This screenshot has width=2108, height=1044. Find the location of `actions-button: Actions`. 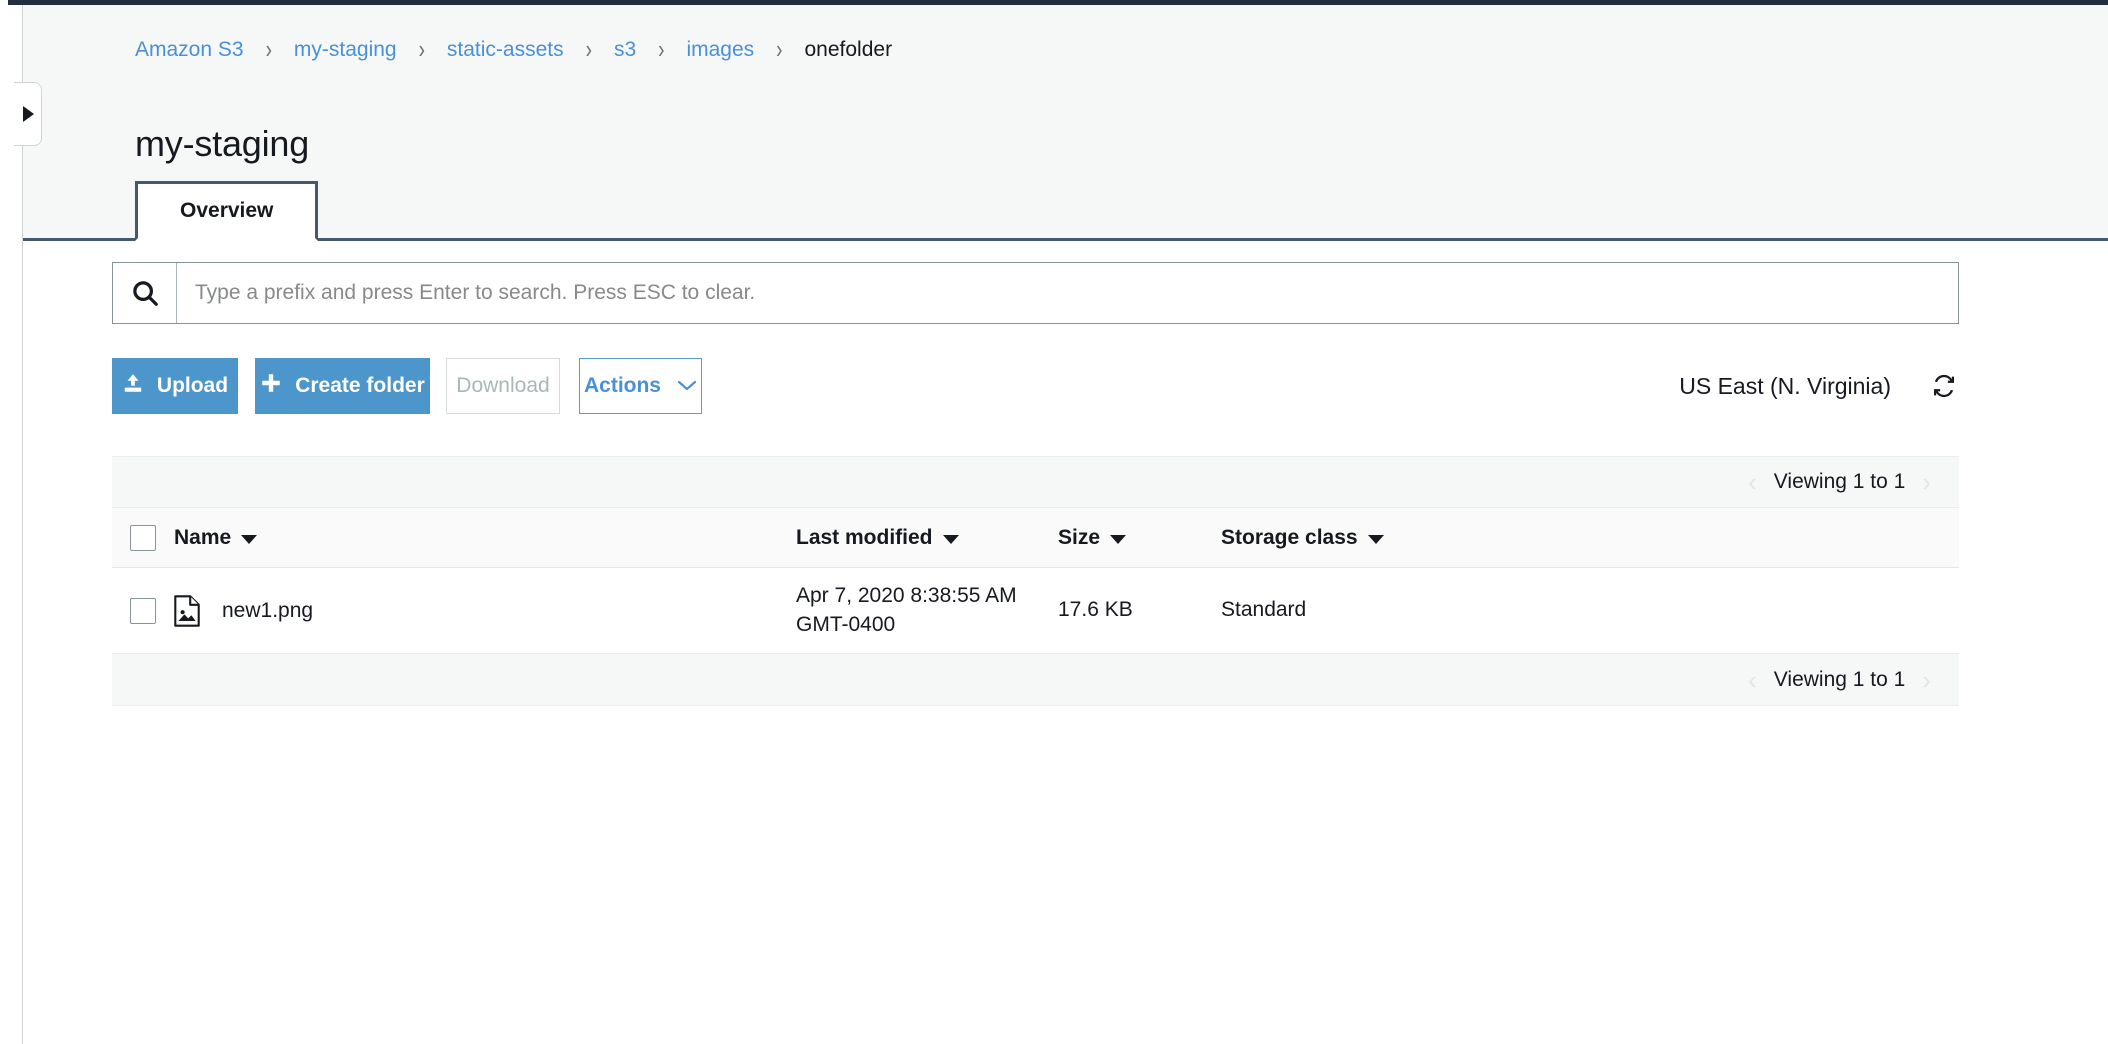

actions-button: Actions is located at coordinates (640, 386).